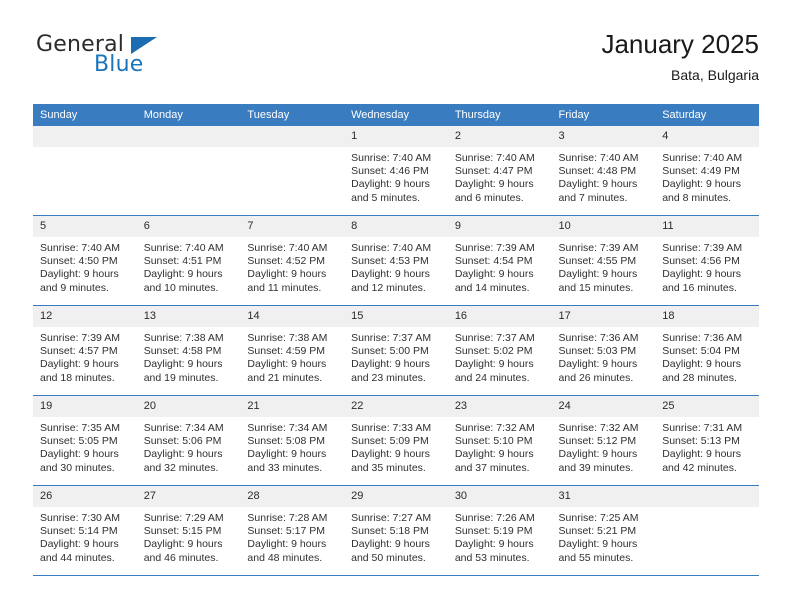  What do you see at coordinates (499, 226) in the screenshot?
I see `day-number: 9` at bounding box center [499, 226].